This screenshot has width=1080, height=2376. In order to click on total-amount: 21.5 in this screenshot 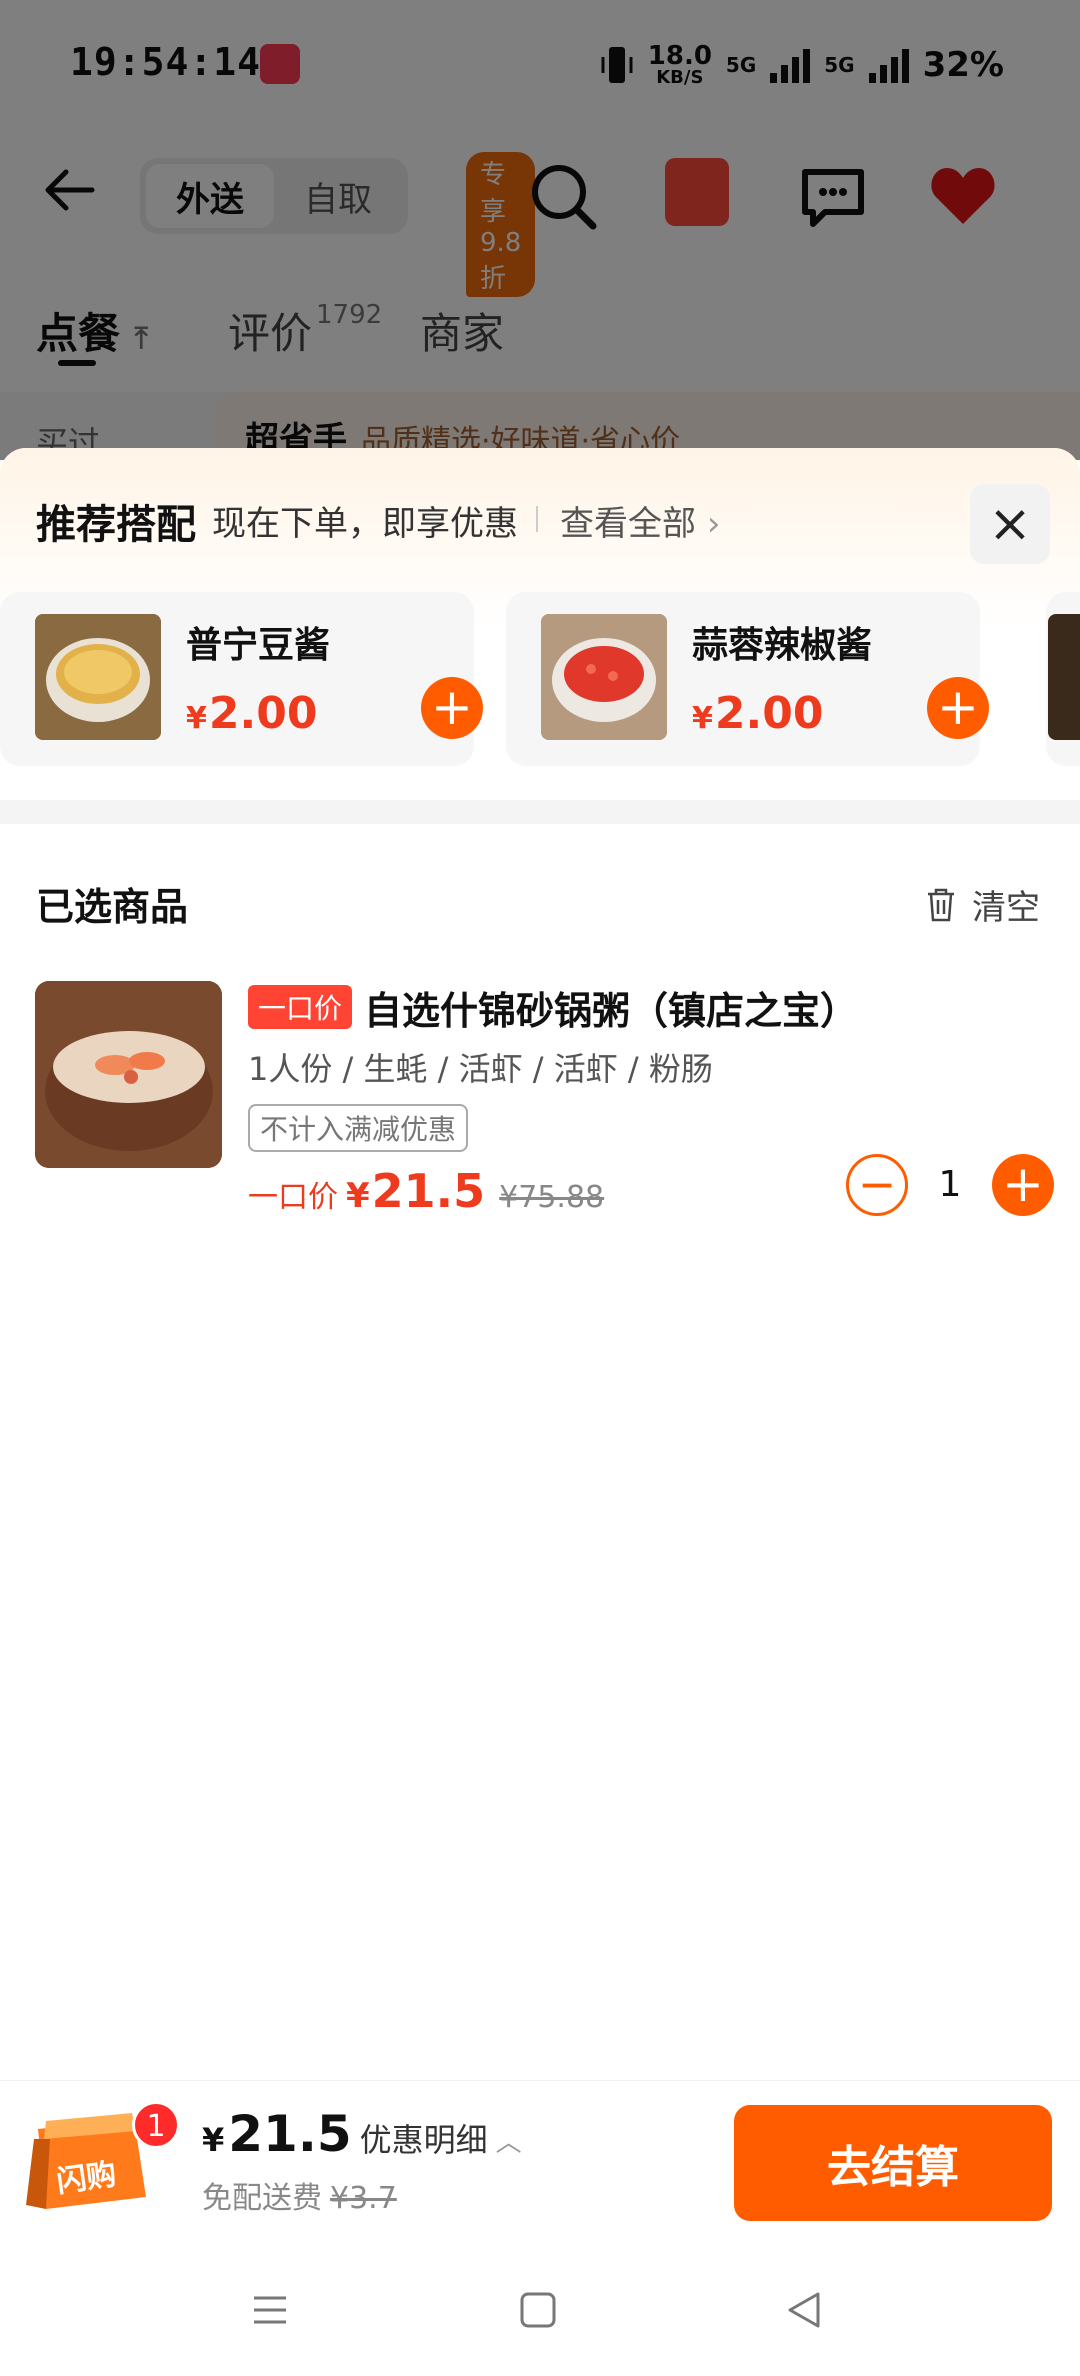, I will do `click(290, 2134)`.